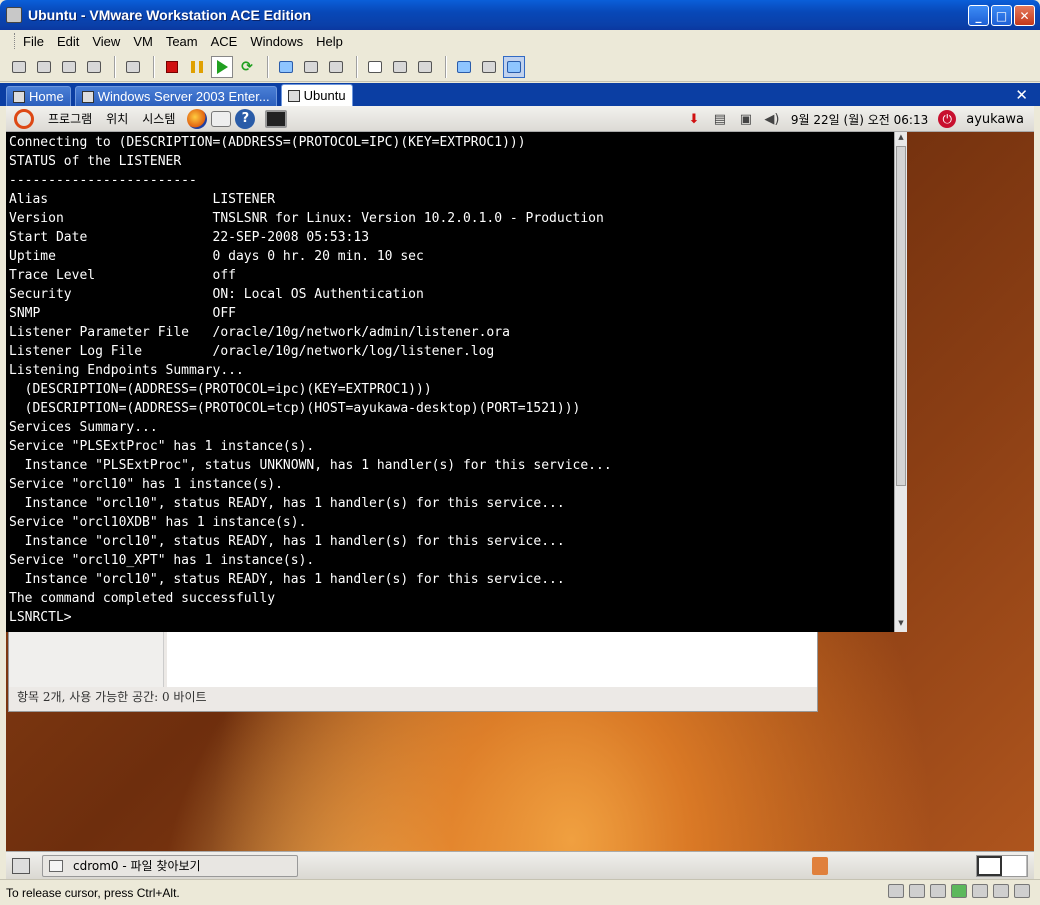  I want to click on terminal-line: Security ON: Local OS Authentication, so click(216, 294).